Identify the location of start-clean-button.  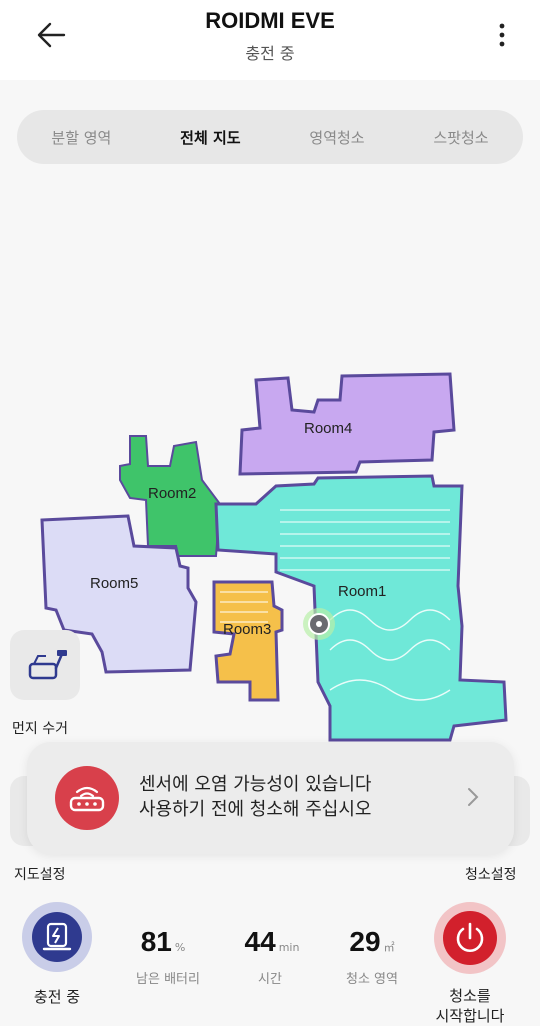
(470, 938).